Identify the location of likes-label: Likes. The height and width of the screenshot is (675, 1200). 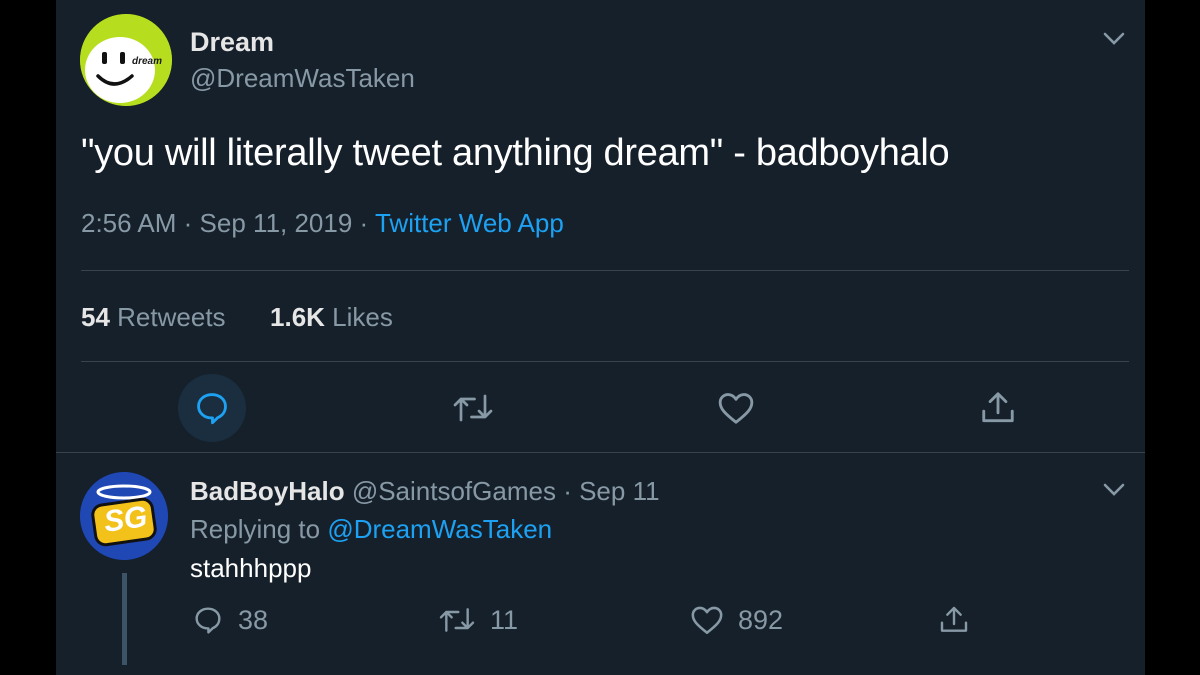
(362, 317).